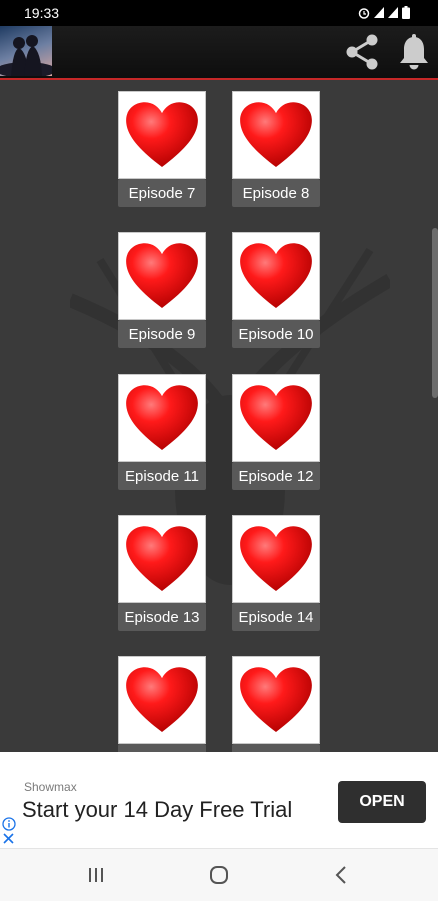 This screenshot has height=901, width=438. I want to click on share-button, so click(362, 52).